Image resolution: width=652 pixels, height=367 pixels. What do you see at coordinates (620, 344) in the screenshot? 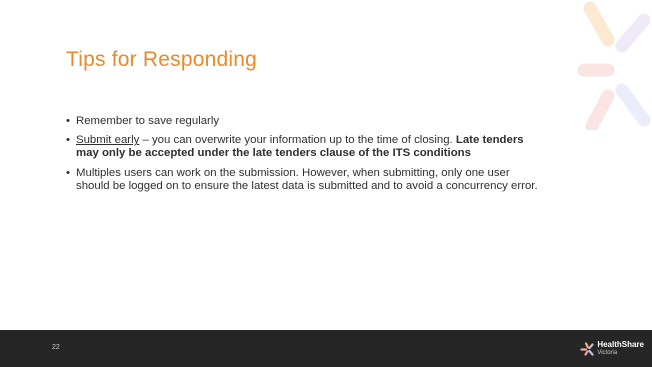
I see `logo-name: HealthShare` at bounding box center [620, 344].